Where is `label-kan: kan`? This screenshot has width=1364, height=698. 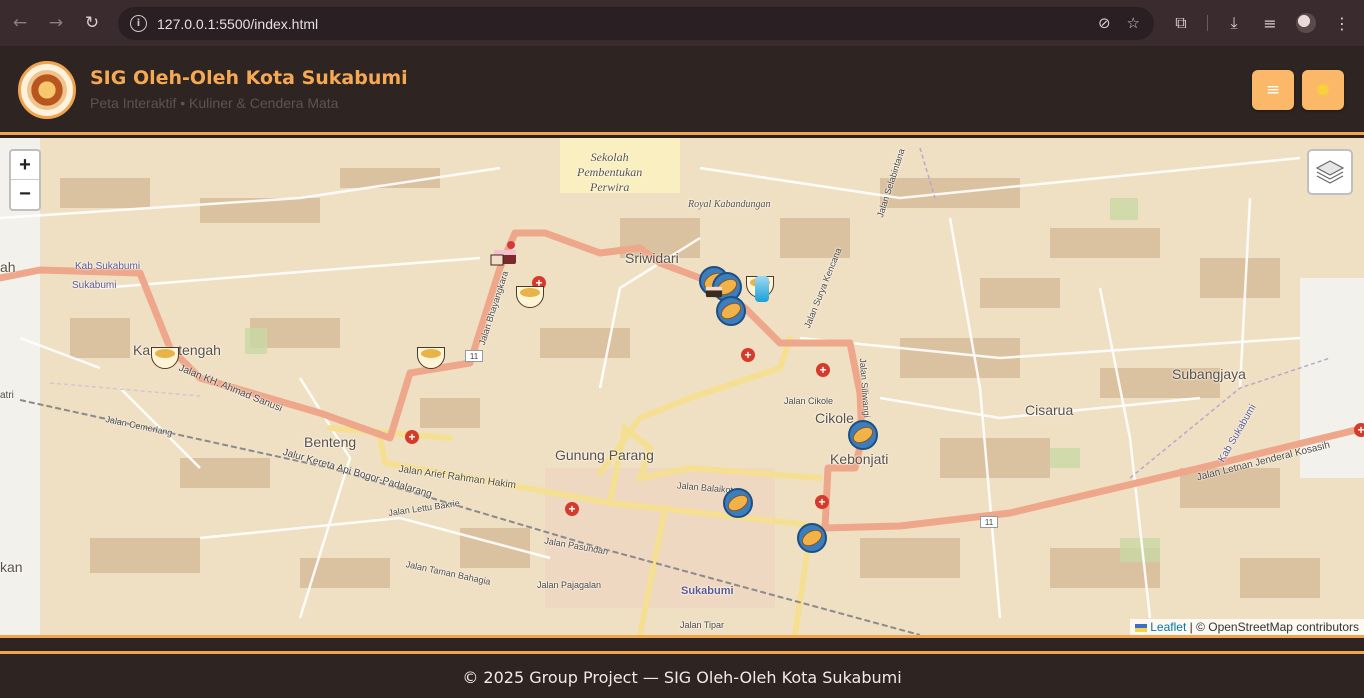
label-kan: kan is located at coordinates (11, 567).